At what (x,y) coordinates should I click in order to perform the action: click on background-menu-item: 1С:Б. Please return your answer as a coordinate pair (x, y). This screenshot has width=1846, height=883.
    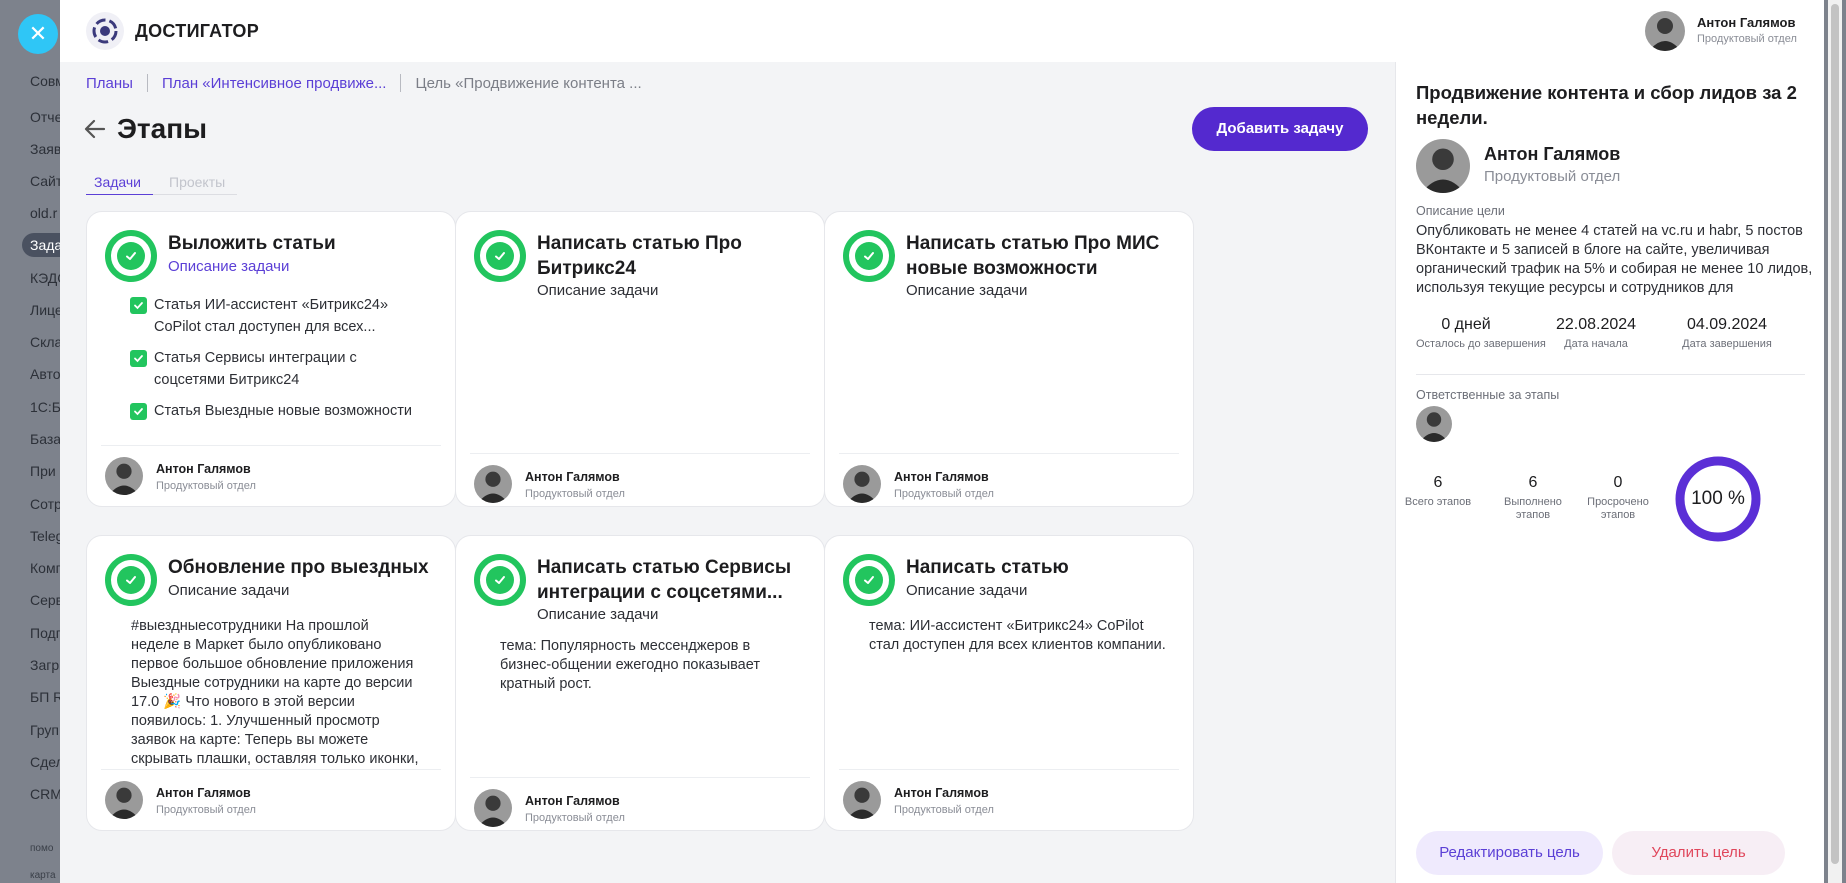
    Looking at the image, I should click on (45, 407).